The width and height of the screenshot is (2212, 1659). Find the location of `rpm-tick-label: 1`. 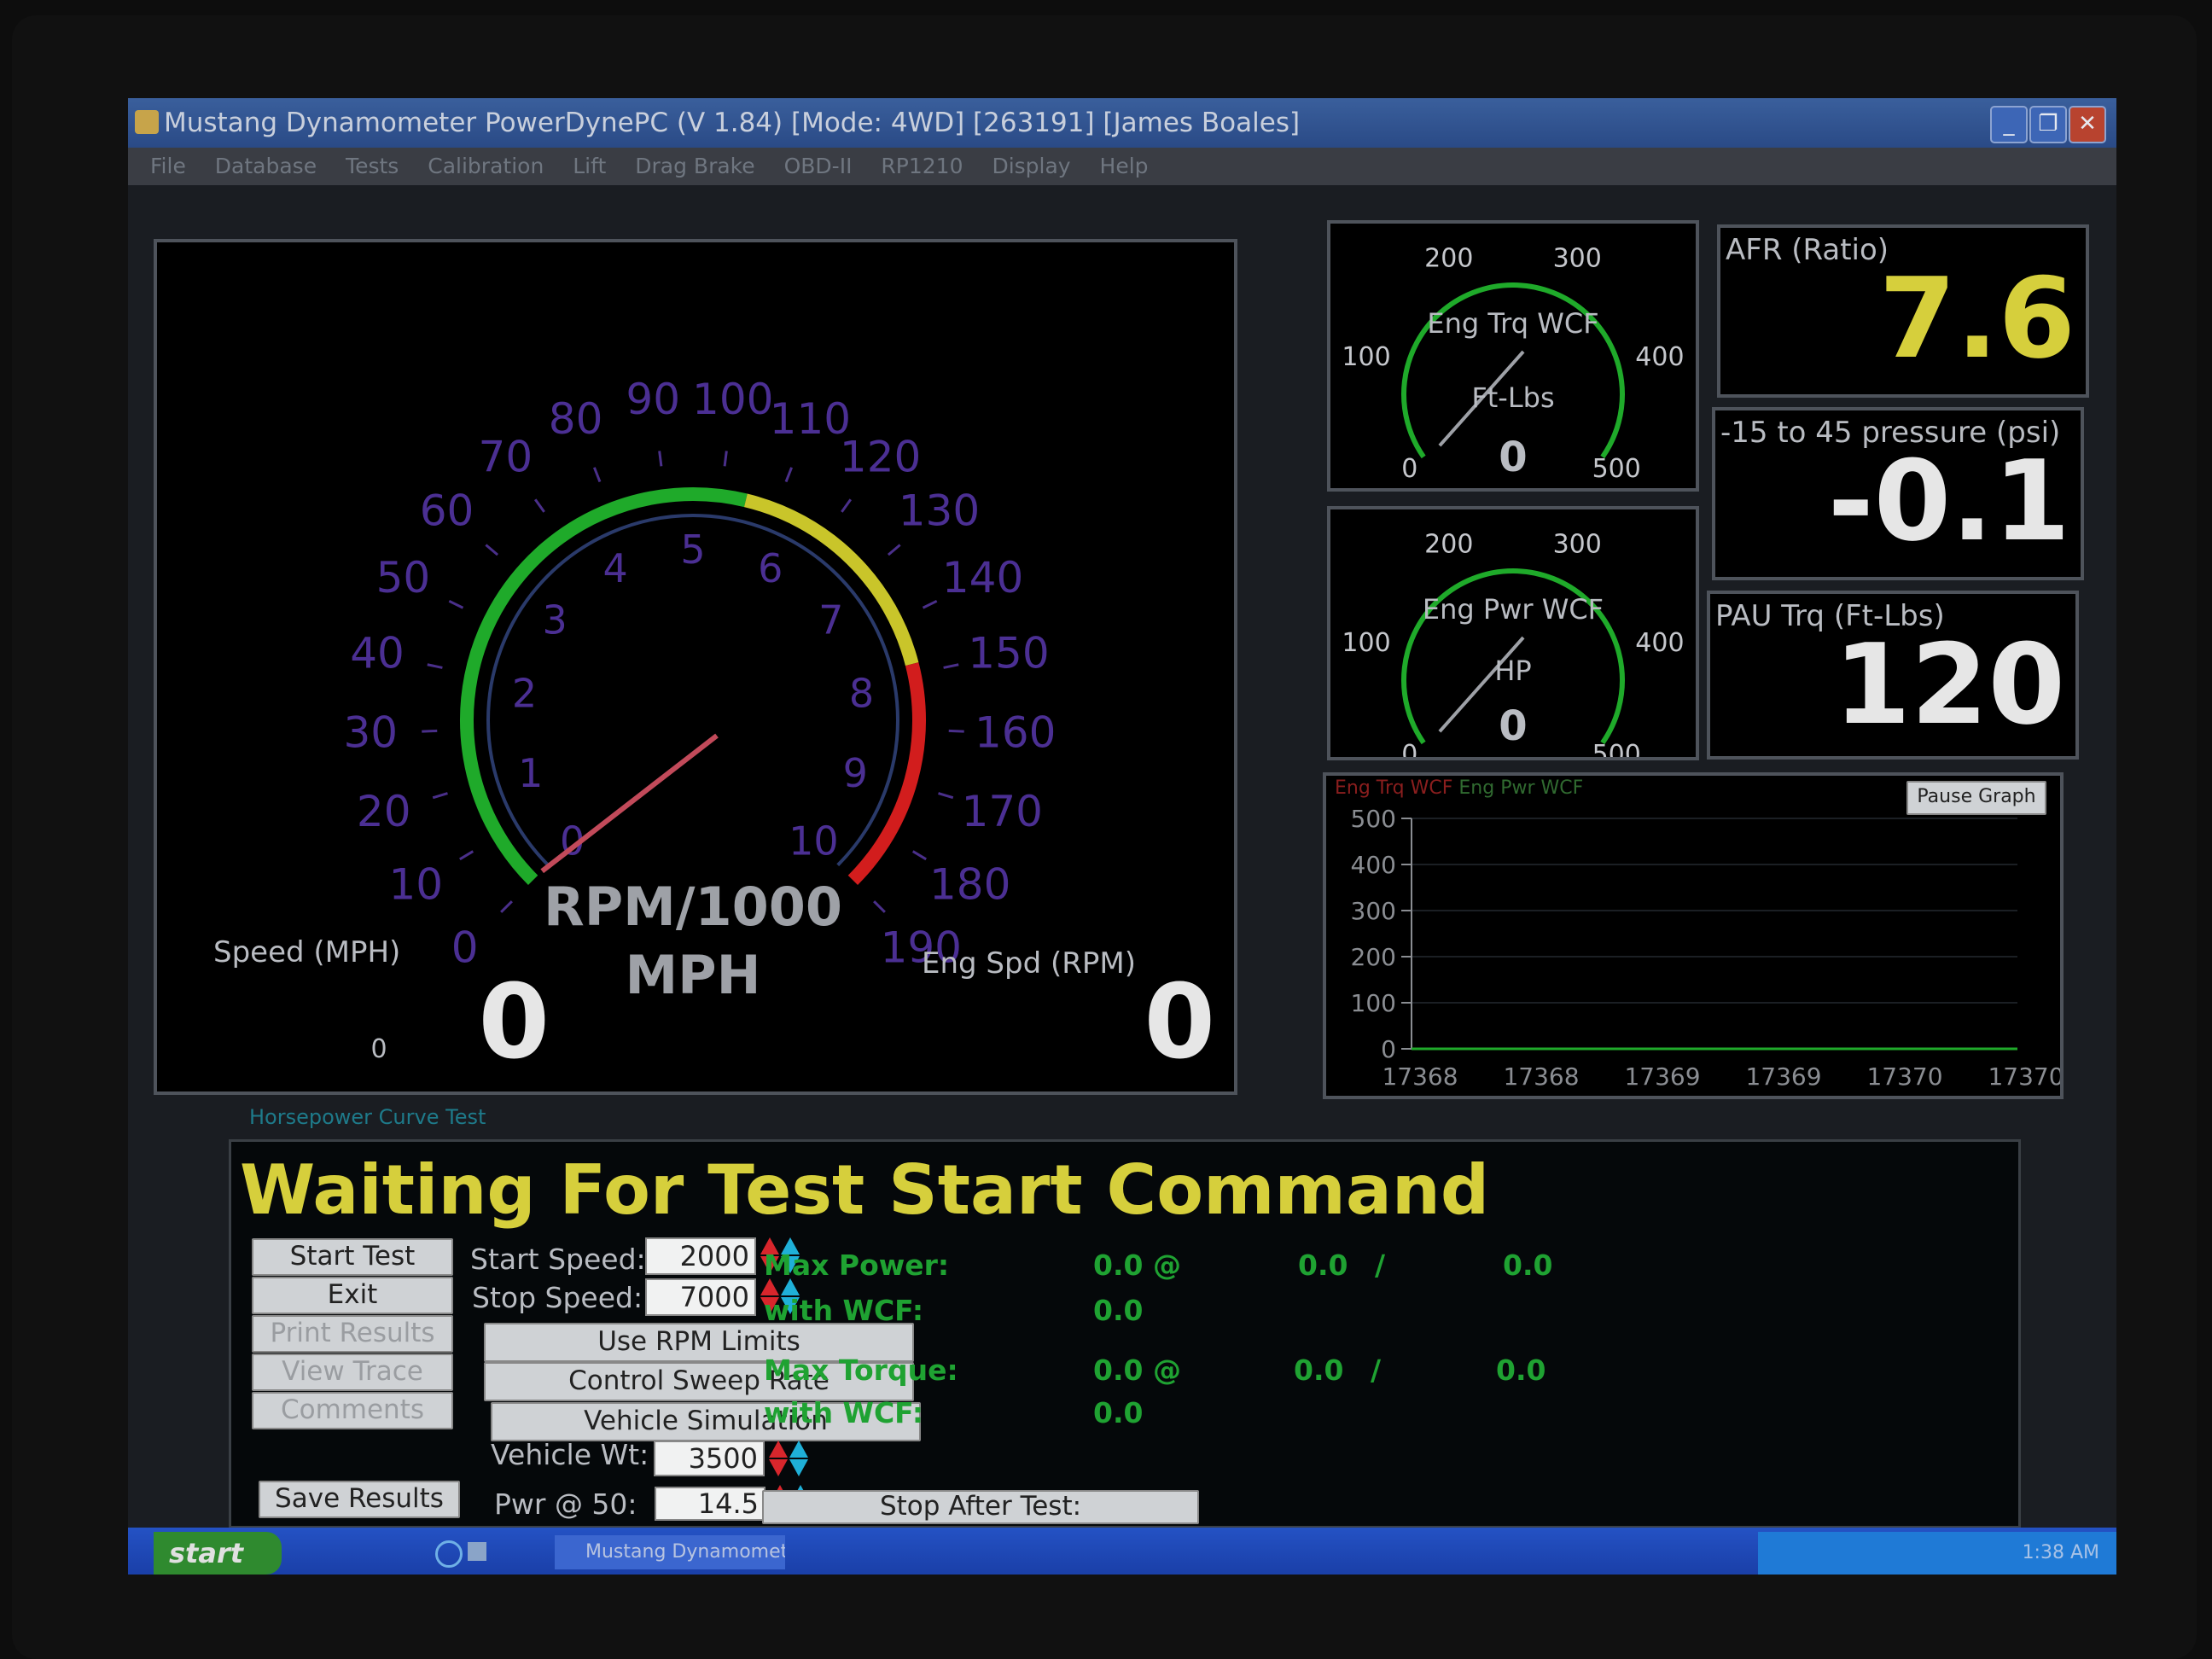

rpm-tick-label: 1 is located at coordinates (530, 773).